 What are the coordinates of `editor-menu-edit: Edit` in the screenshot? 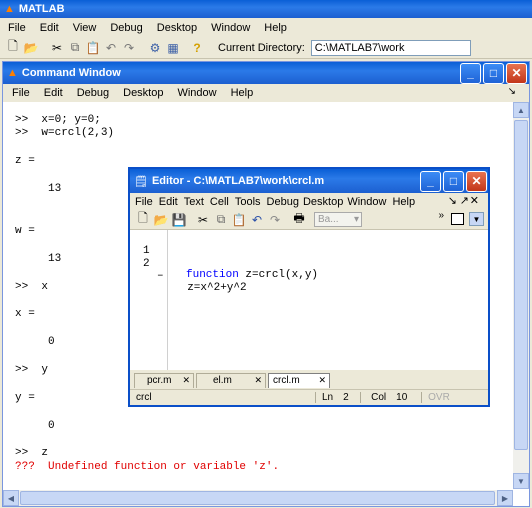 It's located at (168, 202).